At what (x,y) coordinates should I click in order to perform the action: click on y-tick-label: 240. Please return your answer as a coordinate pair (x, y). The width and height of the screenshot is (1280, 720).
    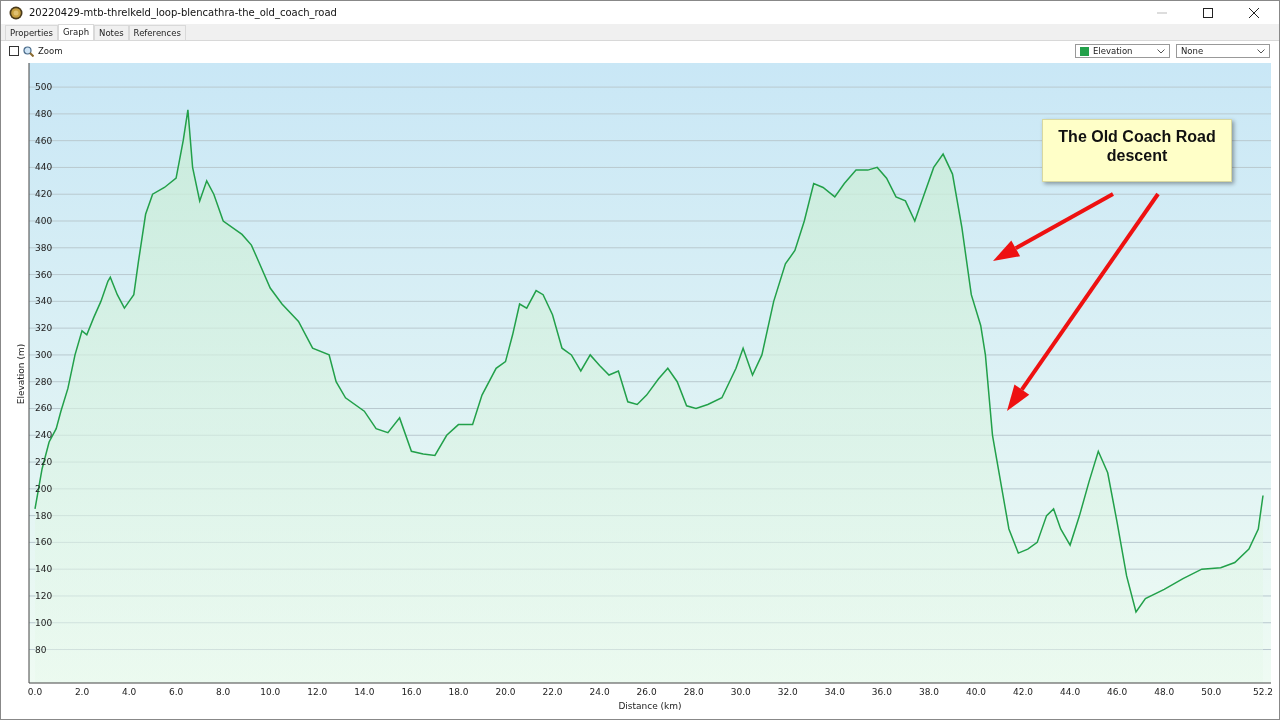
    Looking at the image, I should click on (44, 435).